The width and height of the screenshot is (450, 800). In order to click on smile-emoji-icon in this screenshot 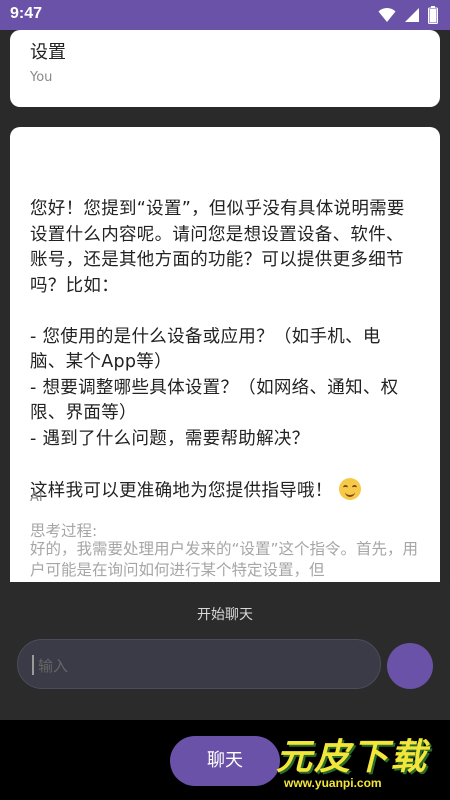, I will do `click(349, 488)`.